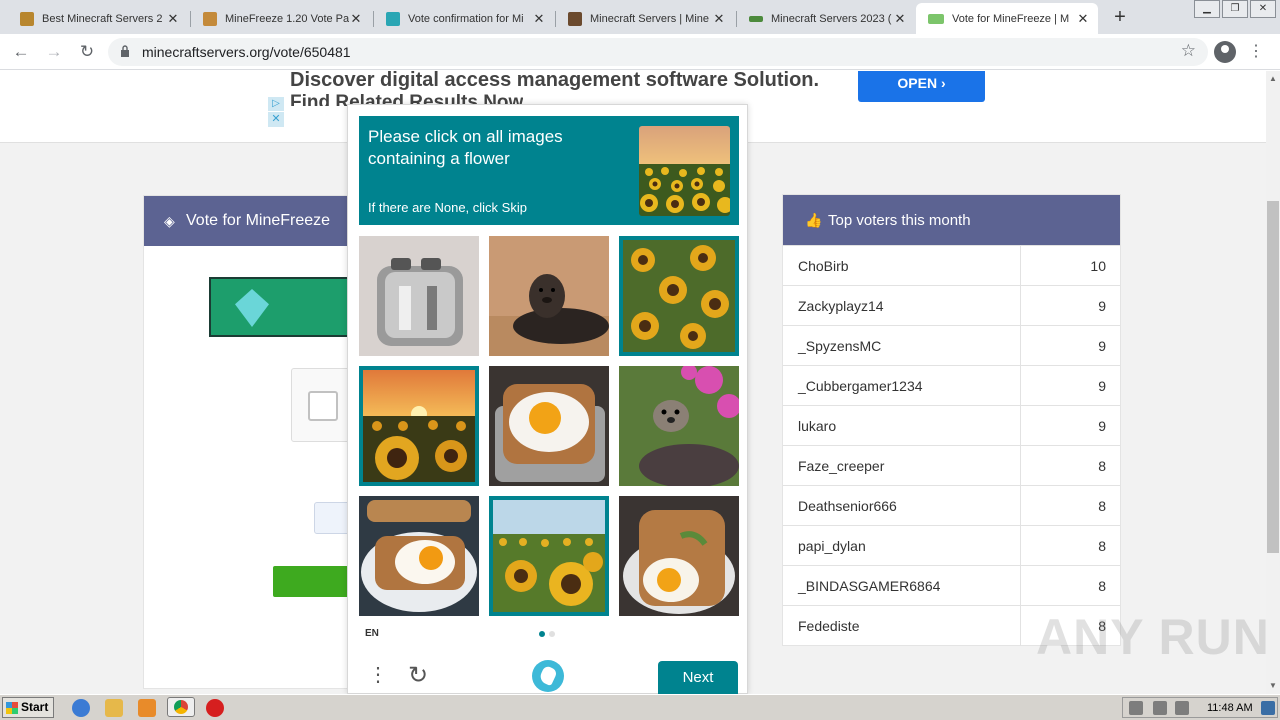  I want to click on maximize-button: ❐, so click(1235, 9).